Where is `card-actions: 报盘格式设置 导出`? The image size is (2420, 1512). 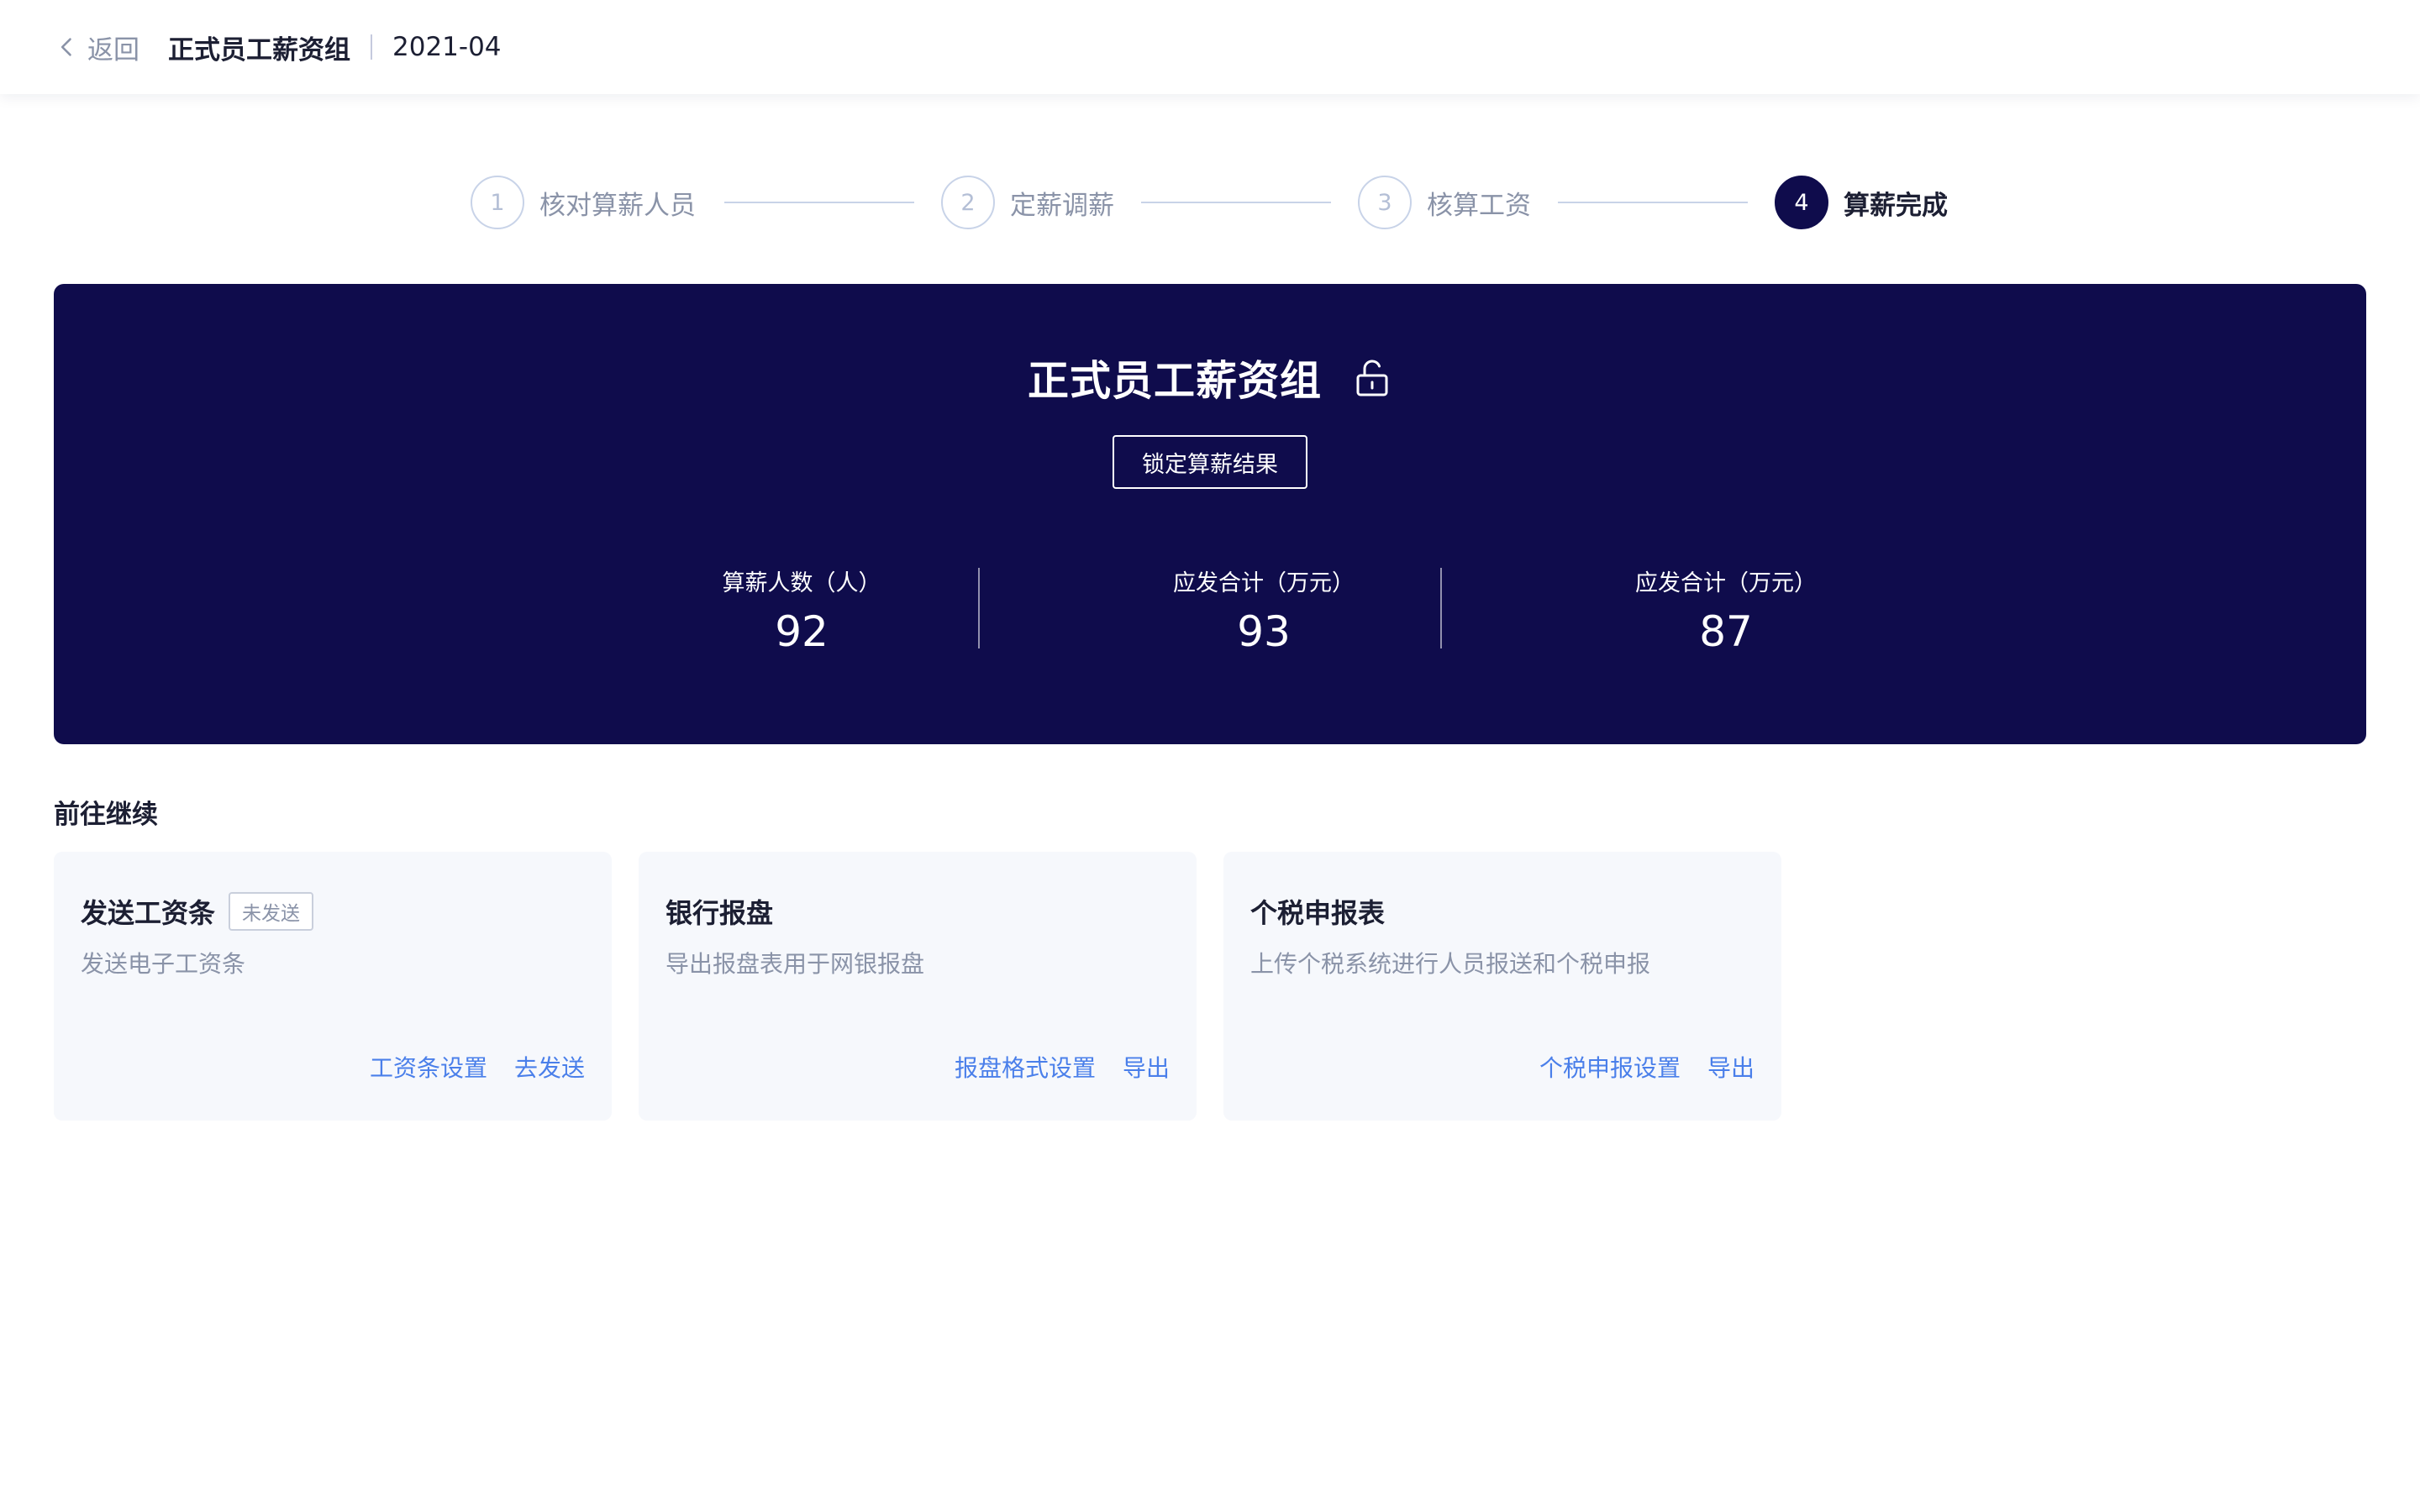
card-actions: 报盘格式设置 导出 is located at coordinates (1062, 1067).